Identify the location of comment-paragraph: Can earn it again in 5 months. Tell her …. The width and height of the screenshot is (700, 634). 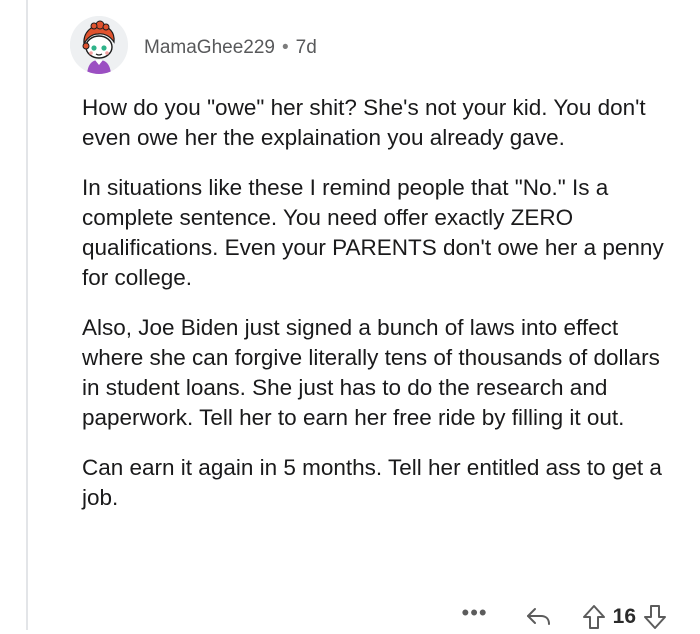
(372, 482).